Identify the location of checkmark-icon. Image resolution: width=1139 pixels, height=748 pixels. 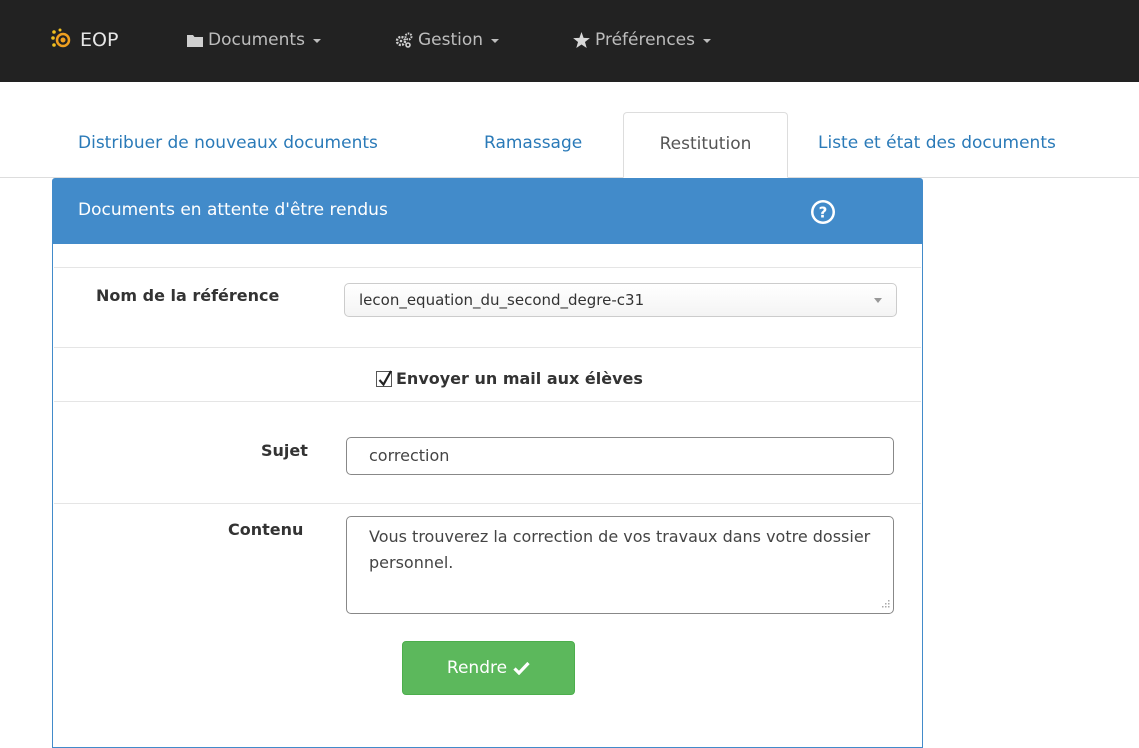
(385, 377).